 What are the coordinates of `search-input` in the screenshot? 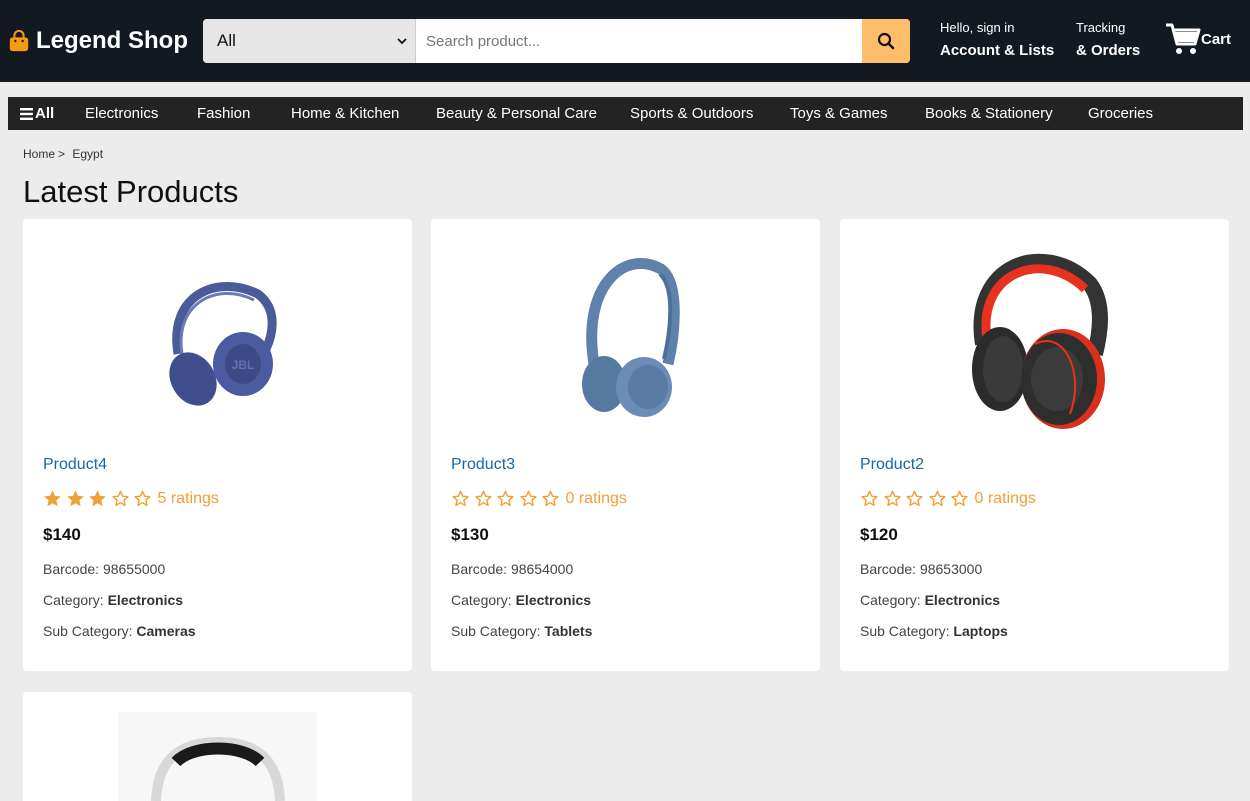 It's located at (639, 41).